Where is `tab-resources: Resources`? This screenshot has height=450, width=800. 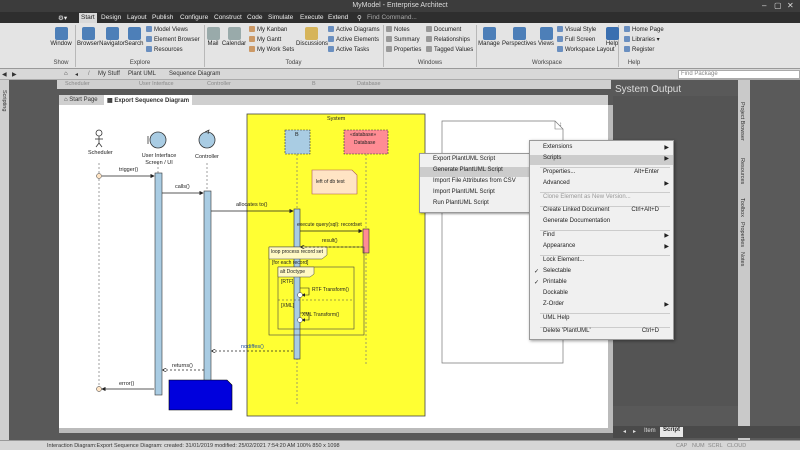
tab-resources: Resources is located at coordinates (742, 171).